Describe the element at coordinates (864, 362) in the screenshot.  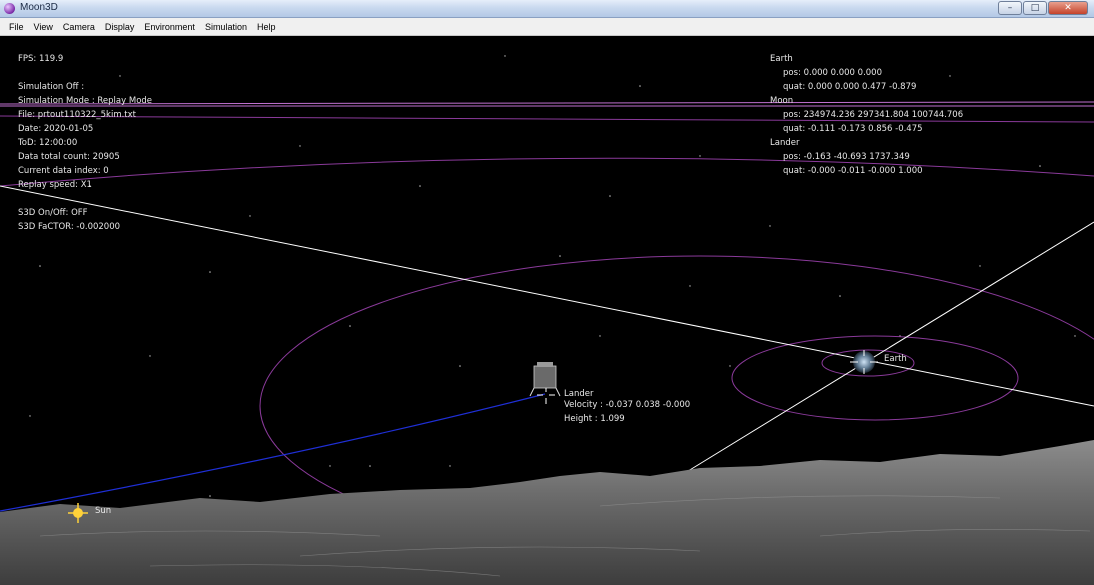
I see `earth-marker-icon` at that location.